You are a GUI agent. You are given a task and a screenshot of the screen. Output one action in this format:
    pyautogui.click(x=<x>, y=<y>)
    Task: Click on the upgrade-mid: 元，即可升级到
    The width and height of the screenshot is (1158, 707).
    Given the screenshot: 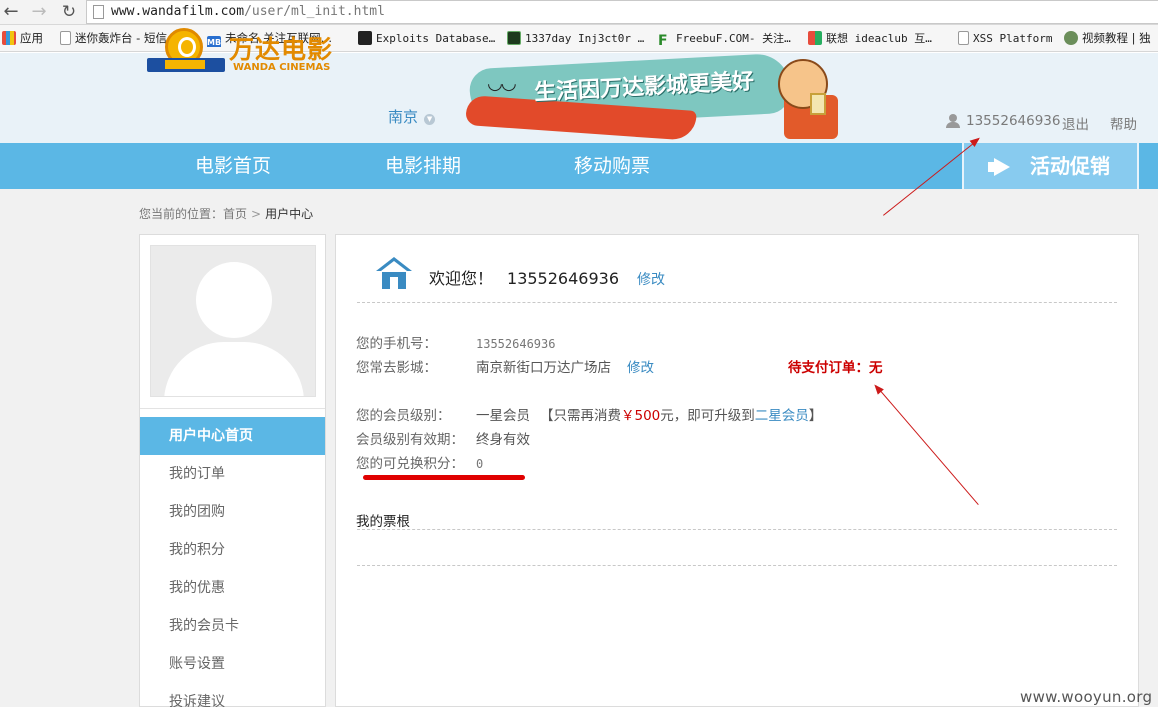 What is the action you would take?
    pyautogui.click(x=707, y=416)
    